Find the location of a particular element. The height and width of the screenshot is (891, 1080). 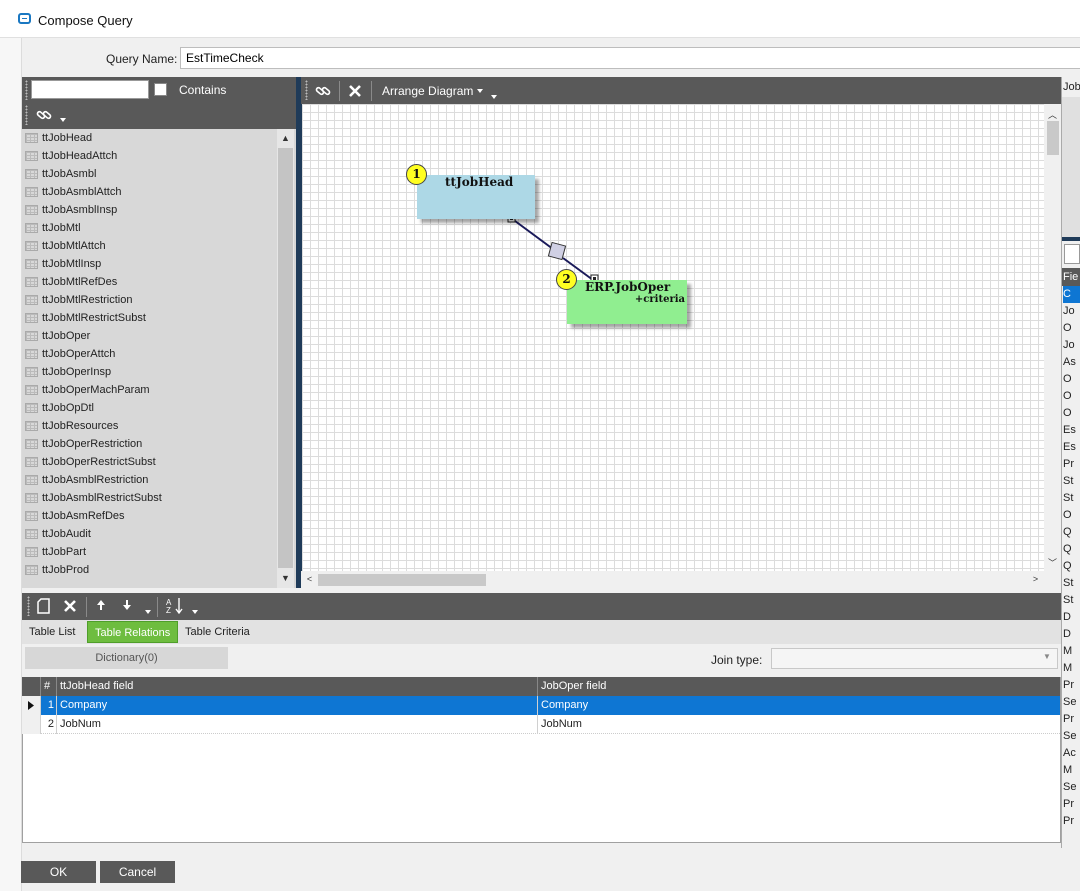

query-name-input is located at coordinates (630, 58).